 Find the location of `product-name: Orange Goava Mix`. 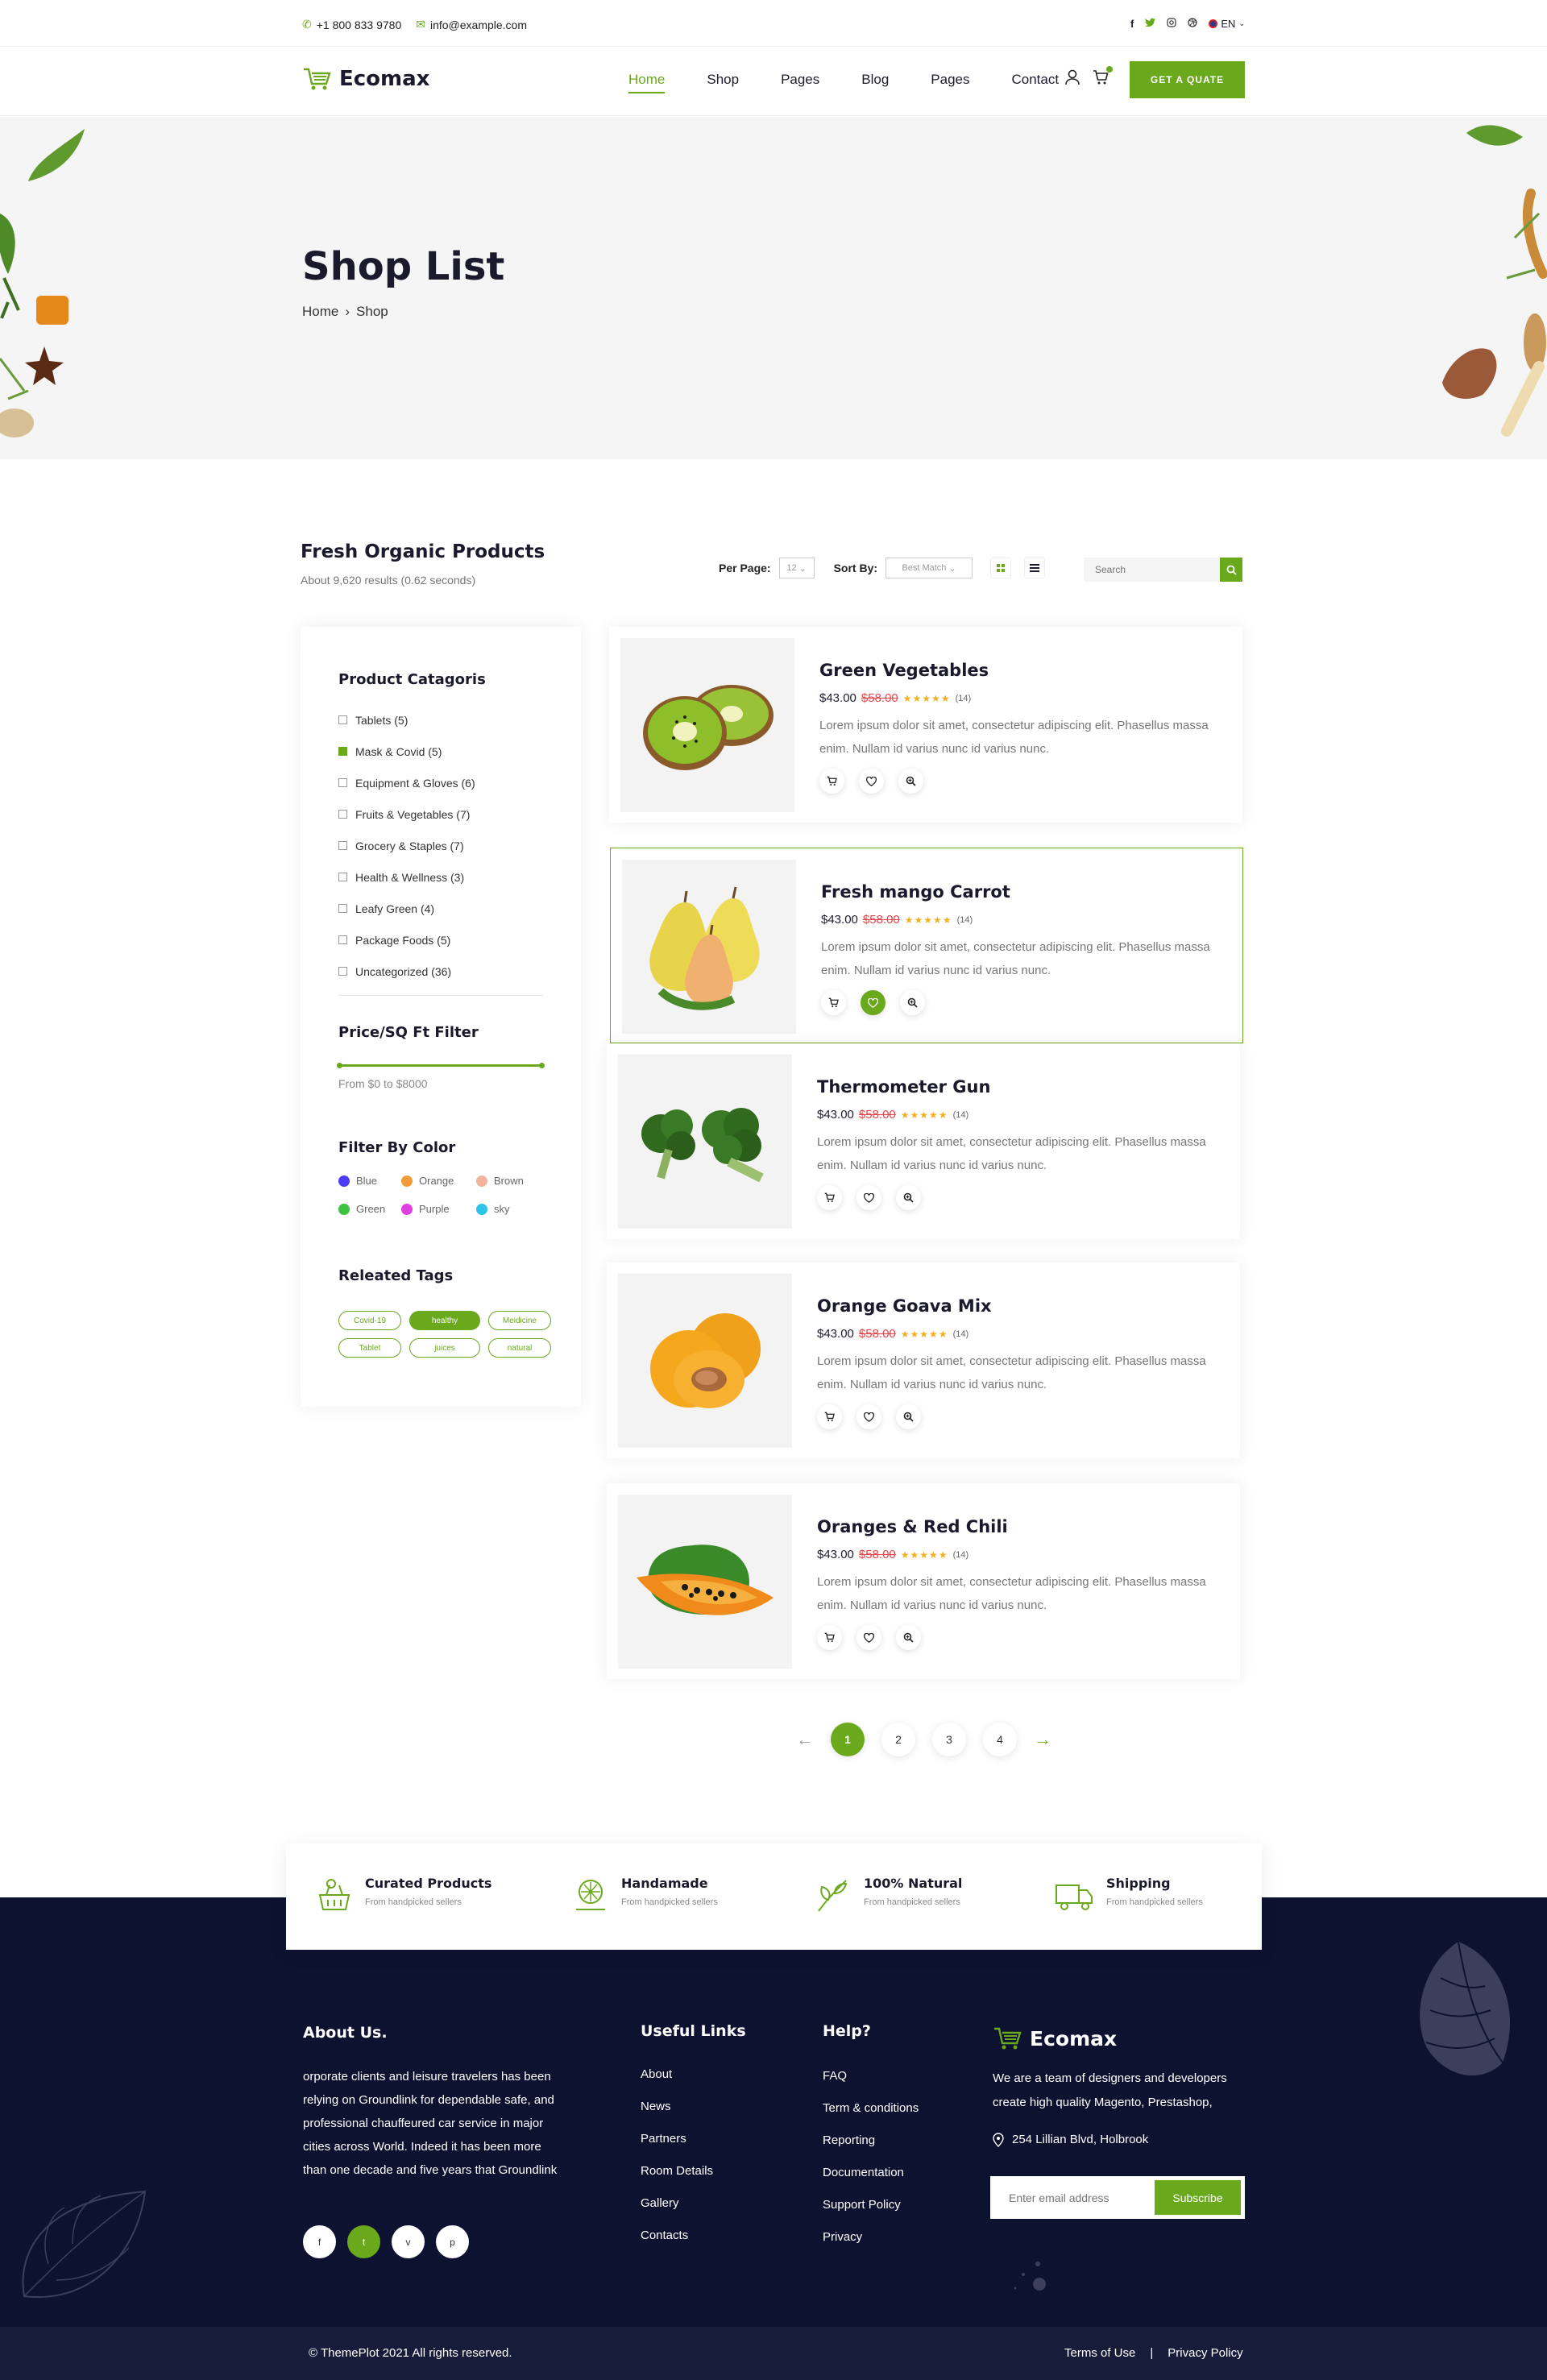

product-name: Orange Goava Mix is located at coordinates (905, 1306).